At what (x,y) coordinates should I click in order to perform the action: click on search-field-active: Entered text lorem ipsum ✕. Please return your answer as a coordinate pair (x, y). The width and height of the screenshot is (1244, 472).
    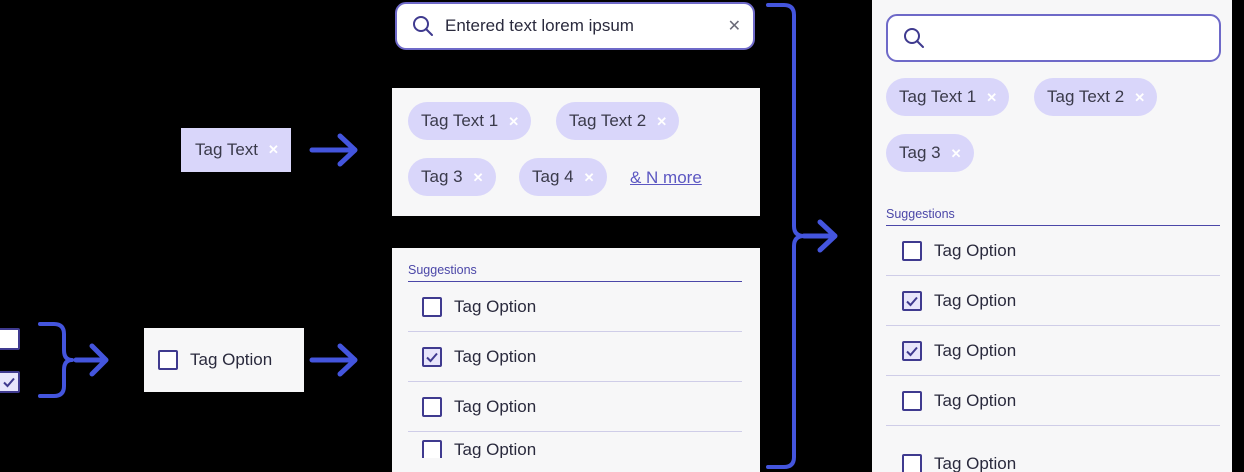
    Looking at the image, I should click on (575, 26).